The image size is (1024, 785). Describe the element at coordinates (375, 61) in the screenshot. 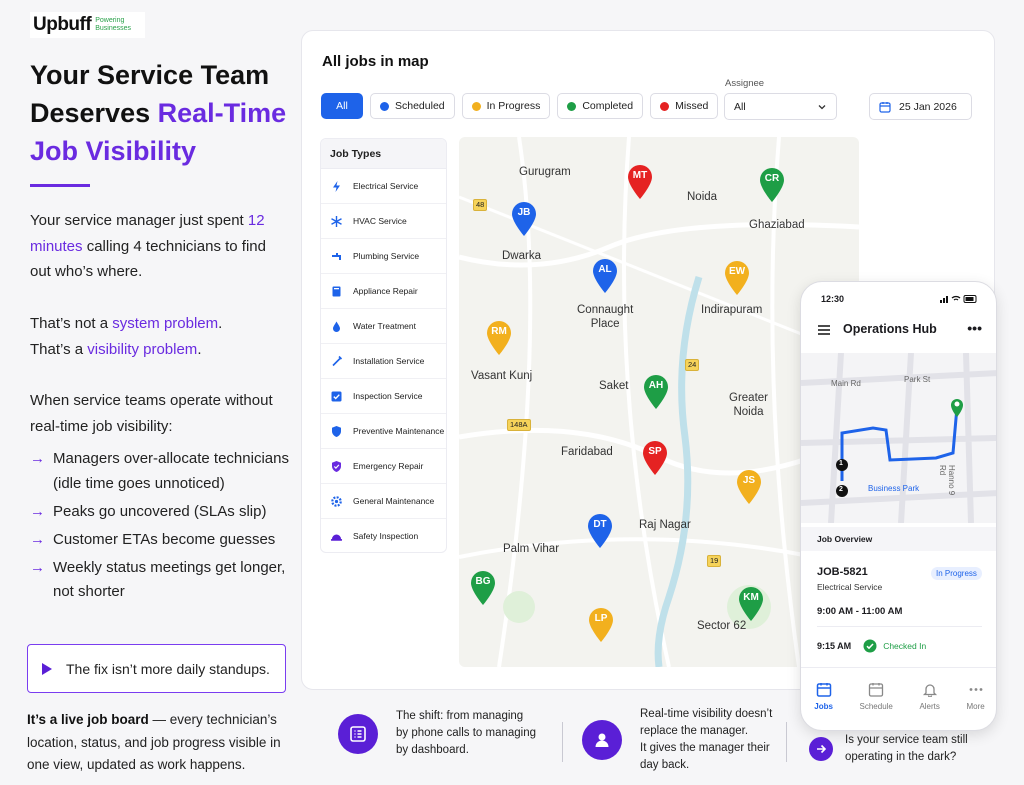

I see `card-title: All jobs in map` at that location.